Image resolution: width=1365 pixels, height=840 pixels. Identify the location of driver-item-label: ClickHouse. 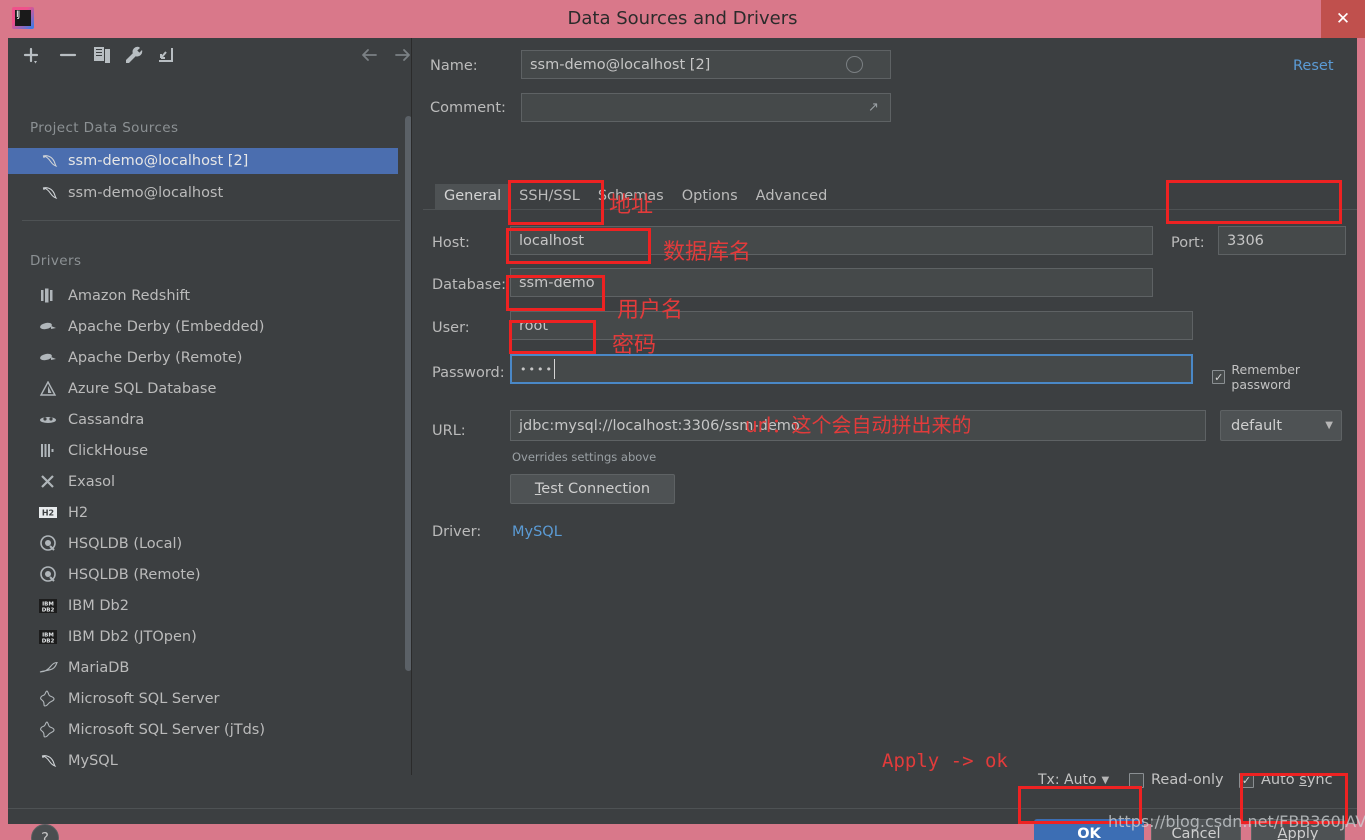
(108, 450).